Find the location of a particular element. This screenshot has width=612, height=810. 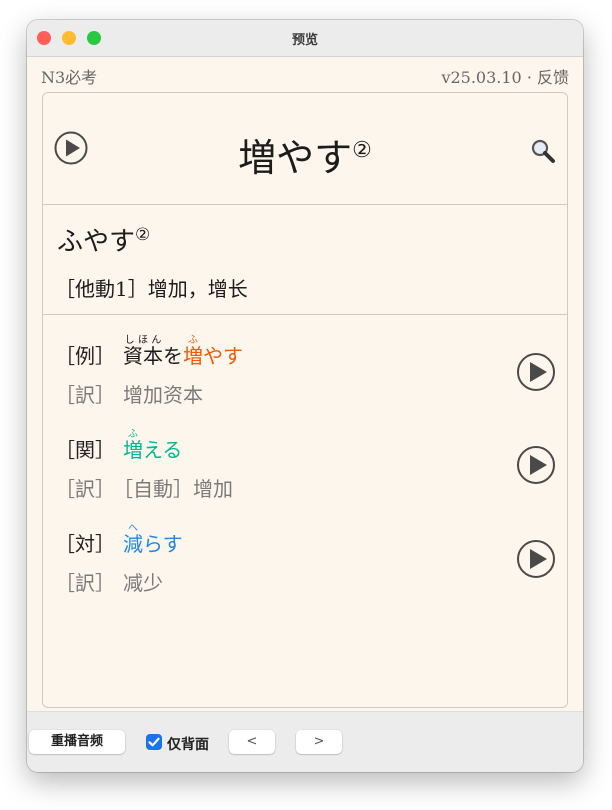

reading-text: ふやす is located at coordinates (96, 242).